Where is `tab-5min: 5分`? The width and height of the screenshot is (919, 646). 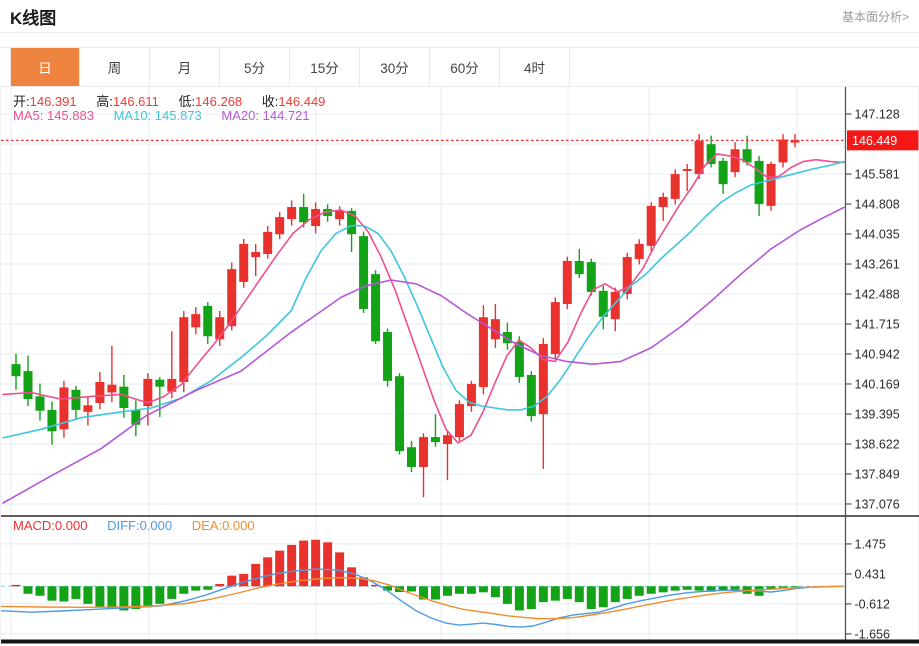
tab-5min: 5分 is located at coordinates (255, 67).